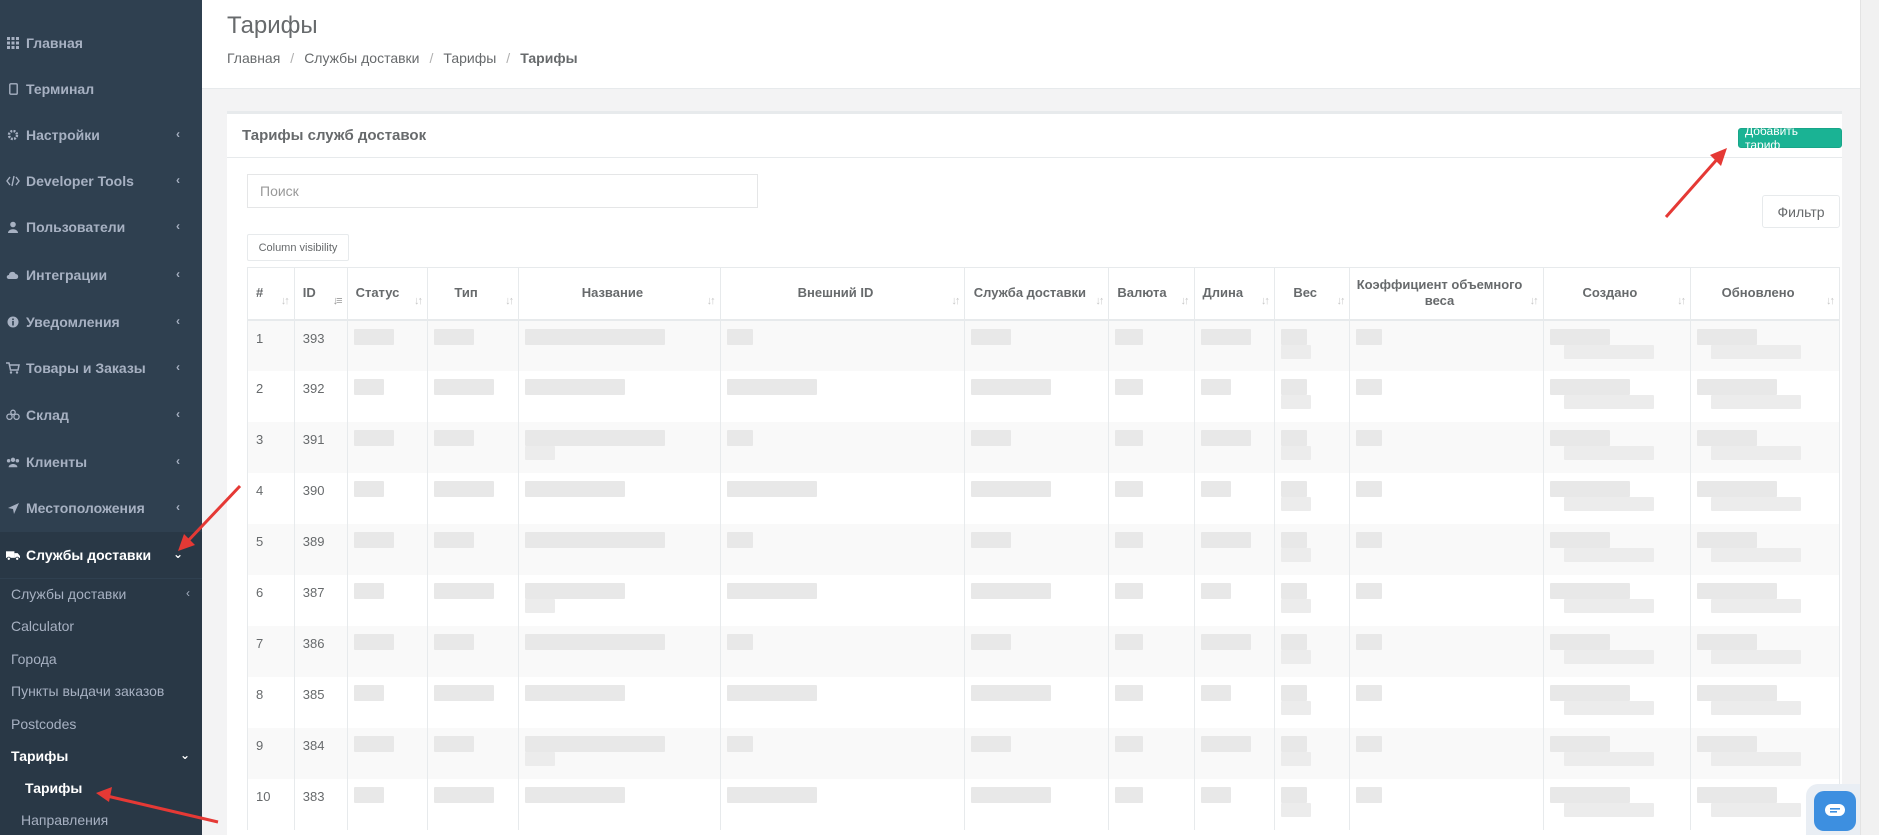 The height and width of the screenshot is (835, 1879). What do you see at coordinates (1234, 294) in the screenshot?
I see `column-header-length: Длина ↓↑` at bounding box center [1234, 294].